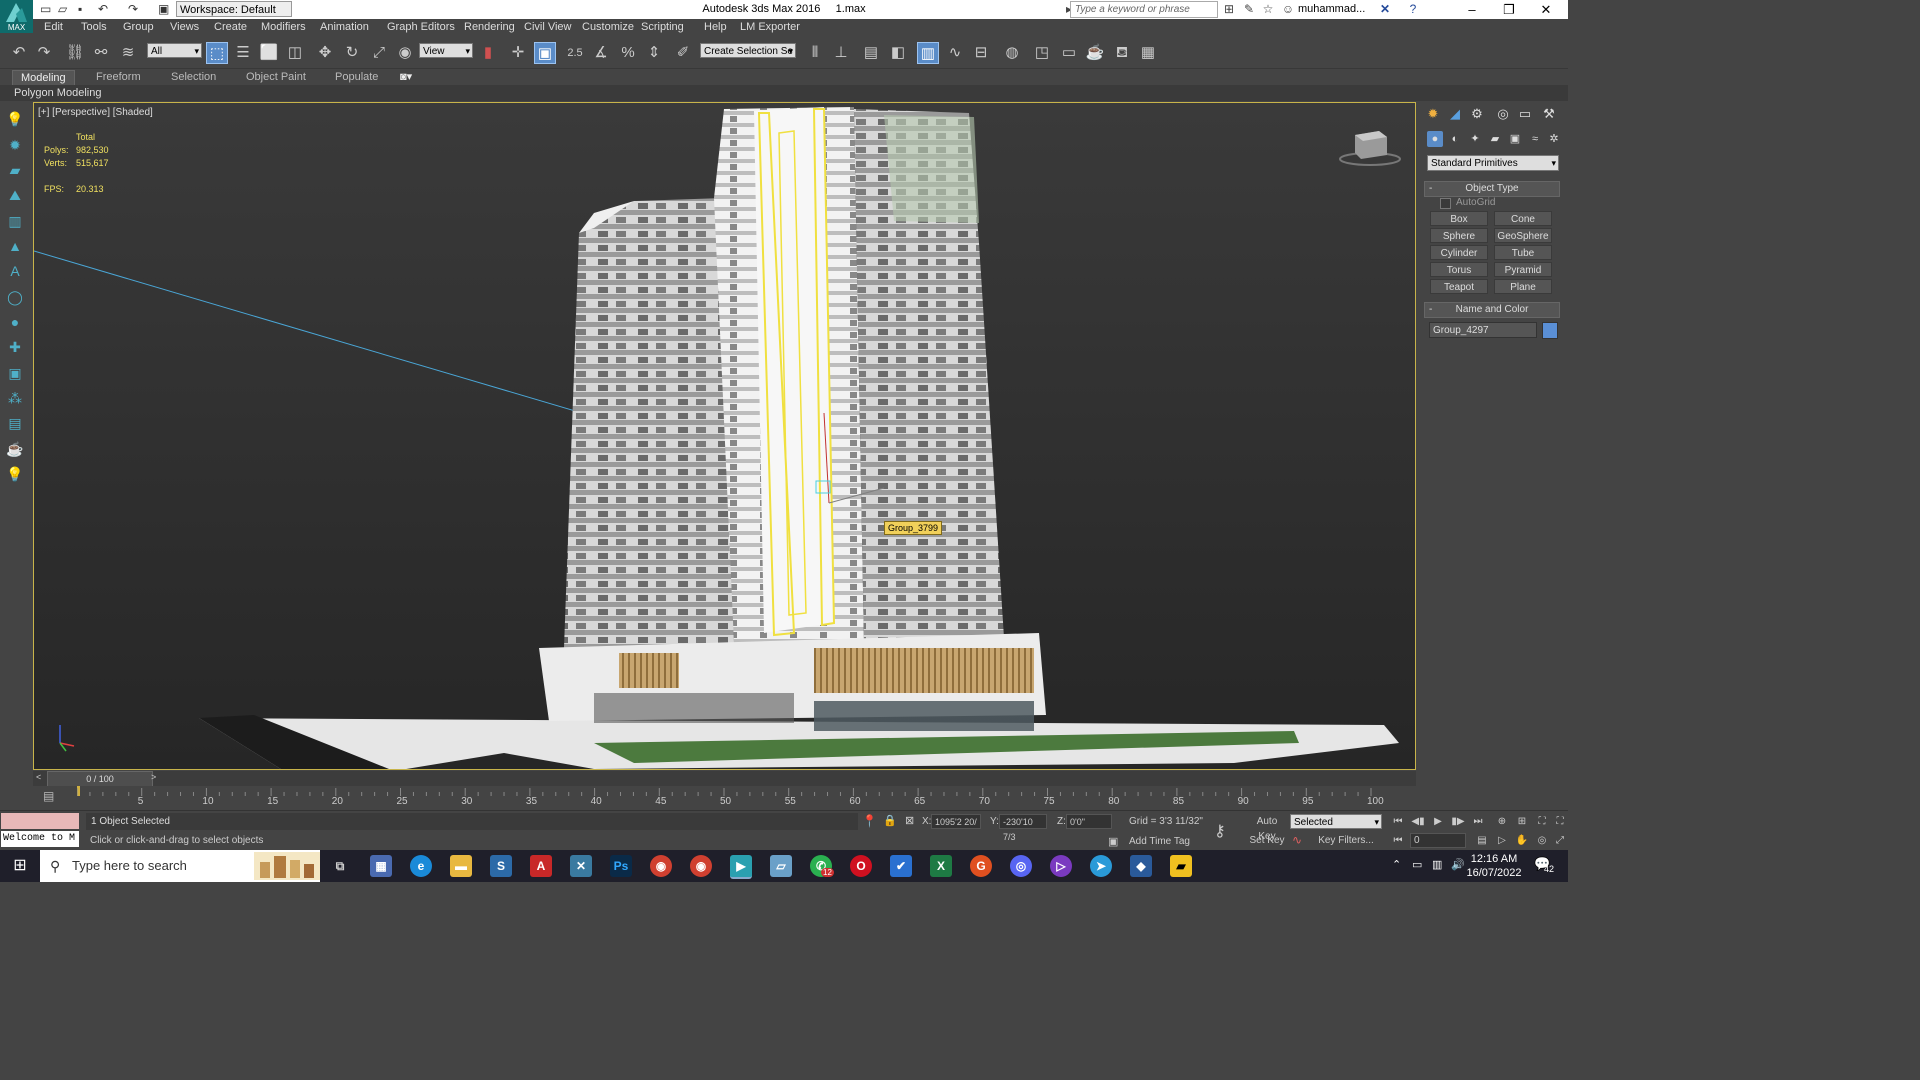 The width and height of the screenshot is (1920, 1080). I want to click on next-frame-icon: ▮▶, so click(1458, 821).